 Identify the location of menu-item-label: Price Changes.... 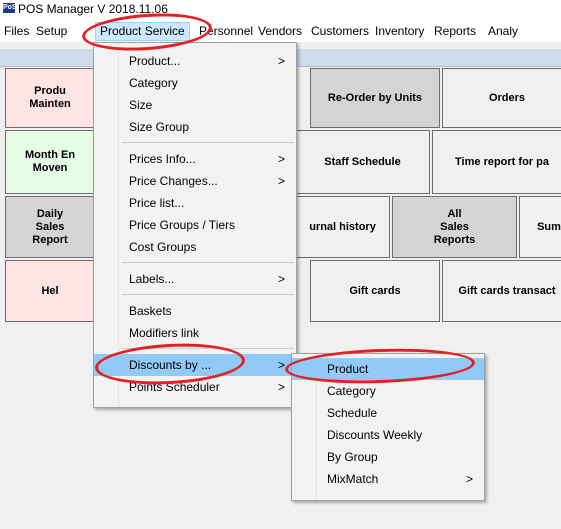
(173, 181).